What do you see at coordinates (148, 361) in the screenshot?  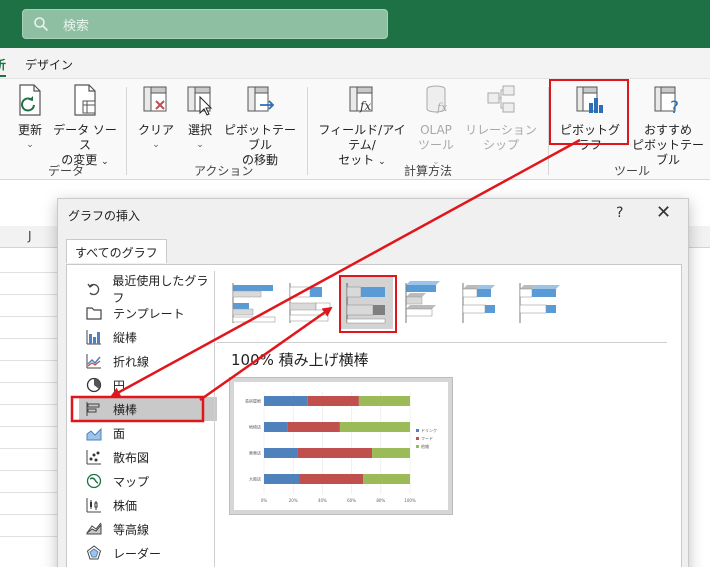 I see `chart-category-line-chart: 折れ線` at bounding box center [148, 361].